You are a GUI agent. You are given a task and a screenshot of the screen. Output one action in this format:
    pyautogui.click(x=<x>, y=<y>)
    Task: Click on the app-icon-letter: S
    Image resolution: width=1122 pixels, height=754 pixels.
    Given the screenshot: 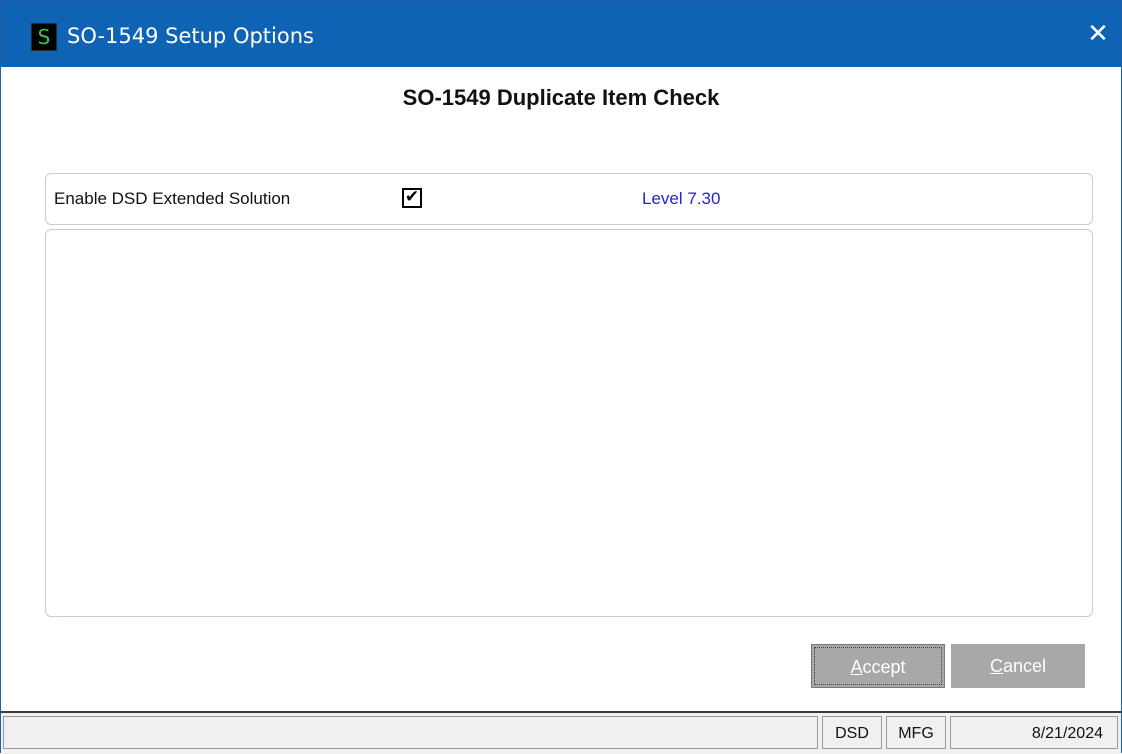 What is the action you would take?
    pyautogui.click(x=44, y=37)
    